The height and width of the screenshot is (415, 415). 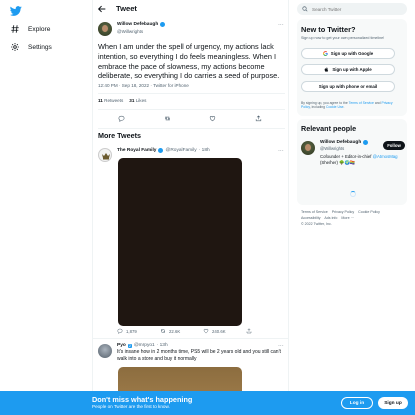 I want to click on hashtag-icon, so click(x=15, y=29).